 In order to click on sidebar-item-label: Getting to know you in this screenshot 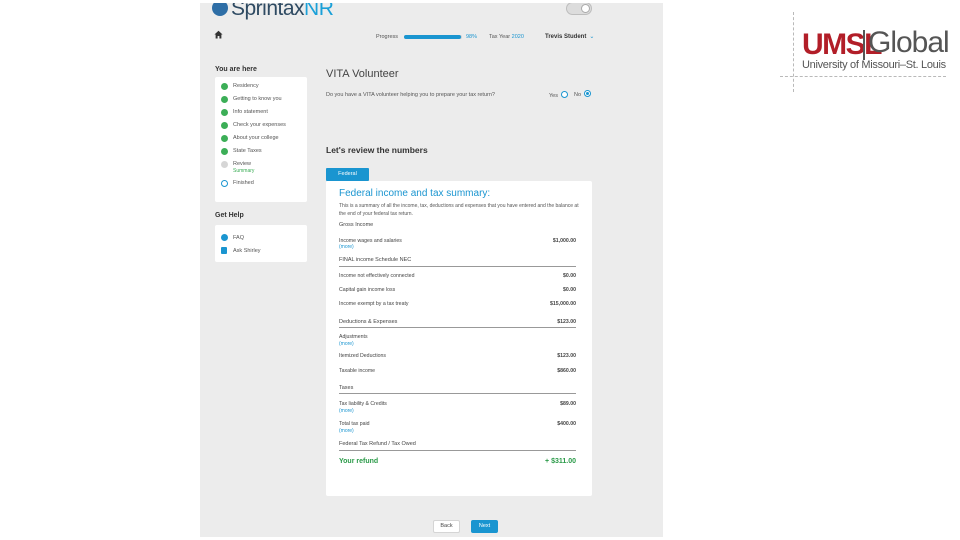, I will do `click(257, 99)`.